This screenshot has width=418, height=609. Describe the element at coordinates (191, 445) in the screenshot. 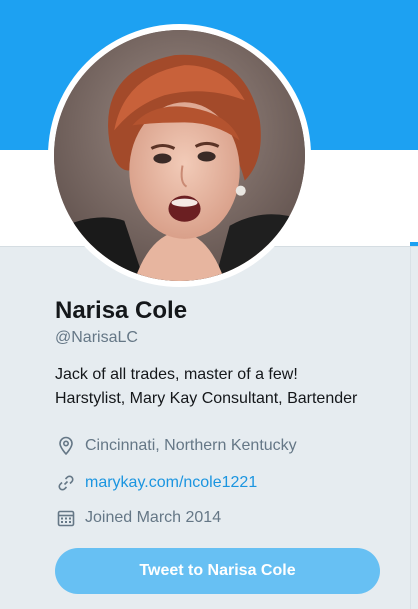

I see `profile-location: Cincinnati, Northern Kentucky` at that location.